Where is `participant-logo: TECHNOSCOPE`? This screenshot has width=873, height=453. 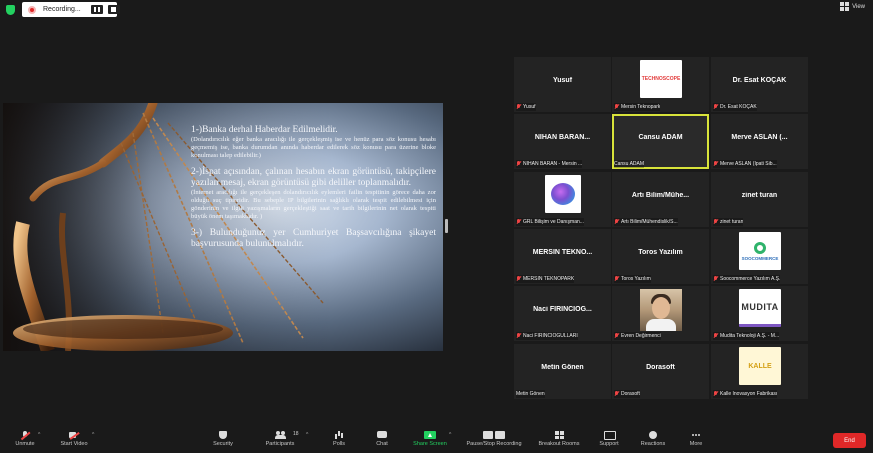
participant-logo: TECHNOSCOPE is located at coordinates (661, 79).